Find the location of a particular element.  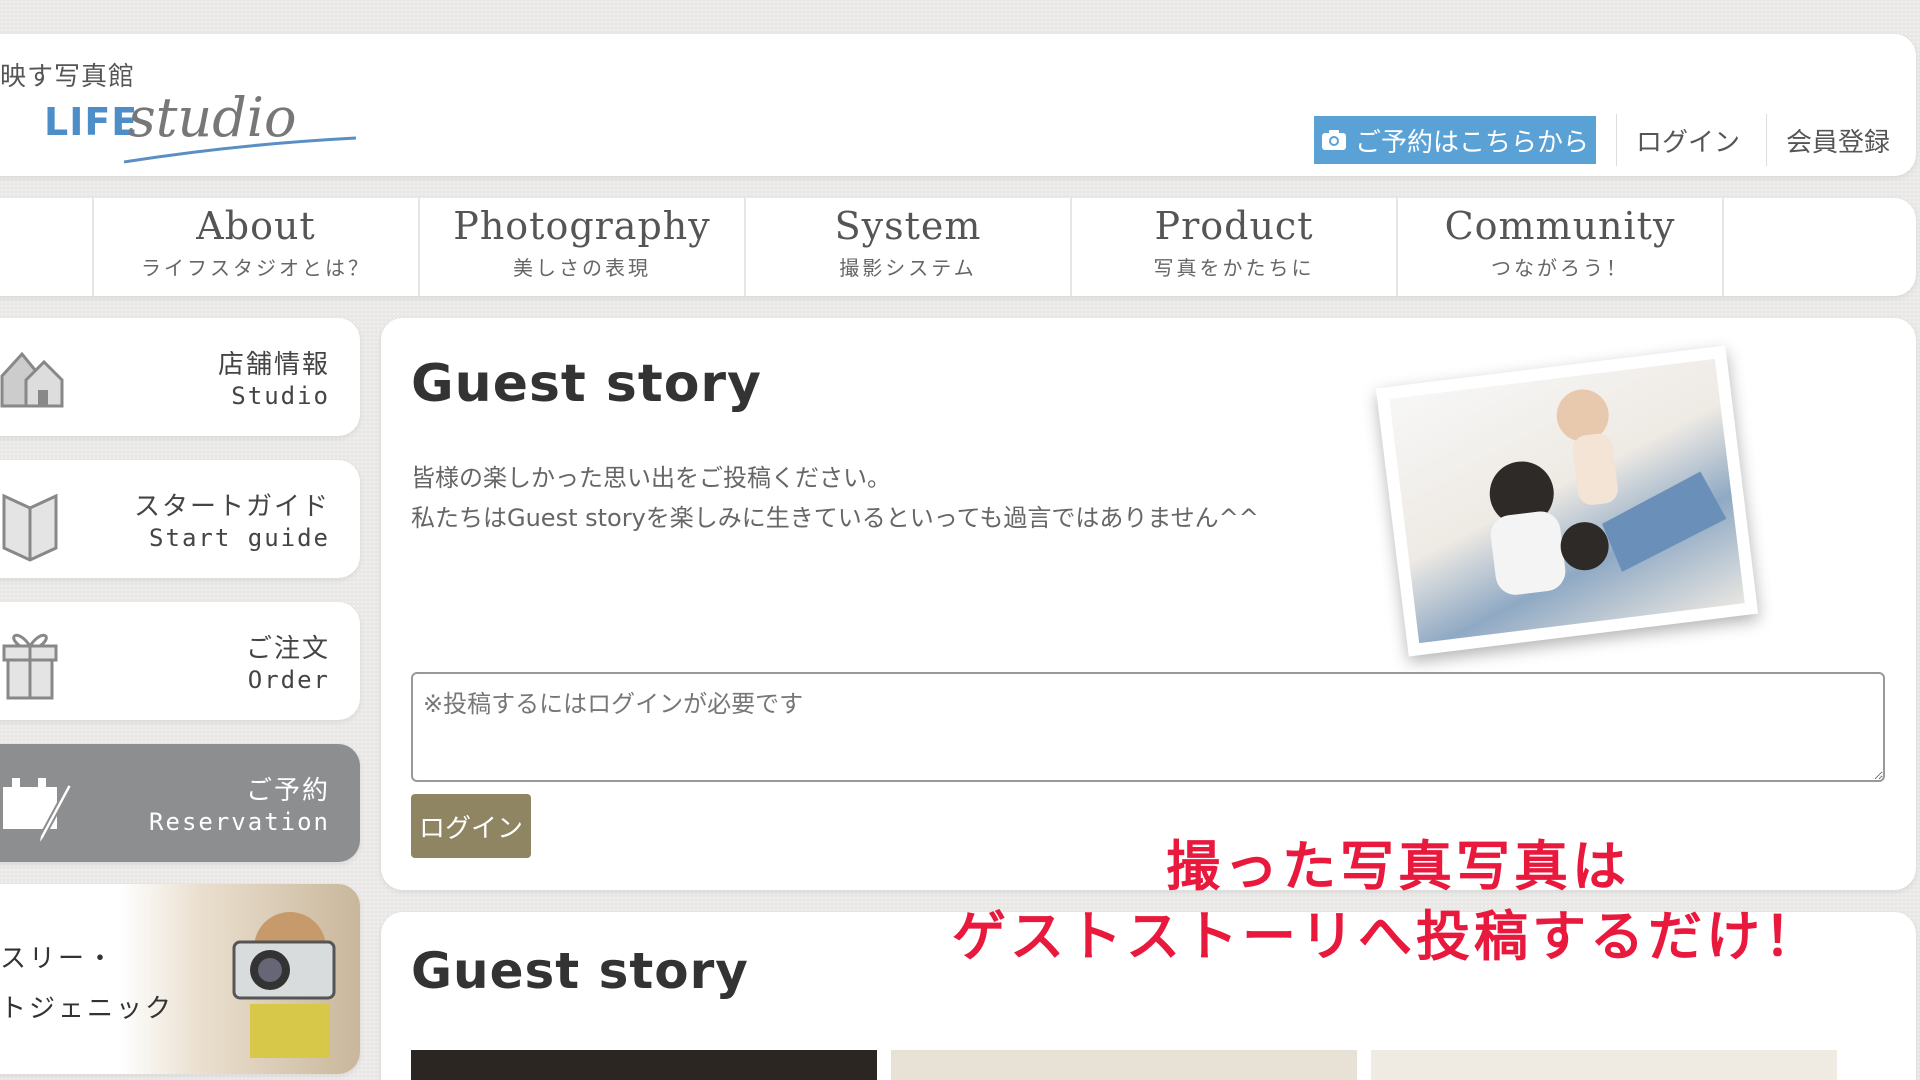

intro-line-1: 皆様の楽しかった思い出をご投稿ください。 is located at coordinates (651, 478).